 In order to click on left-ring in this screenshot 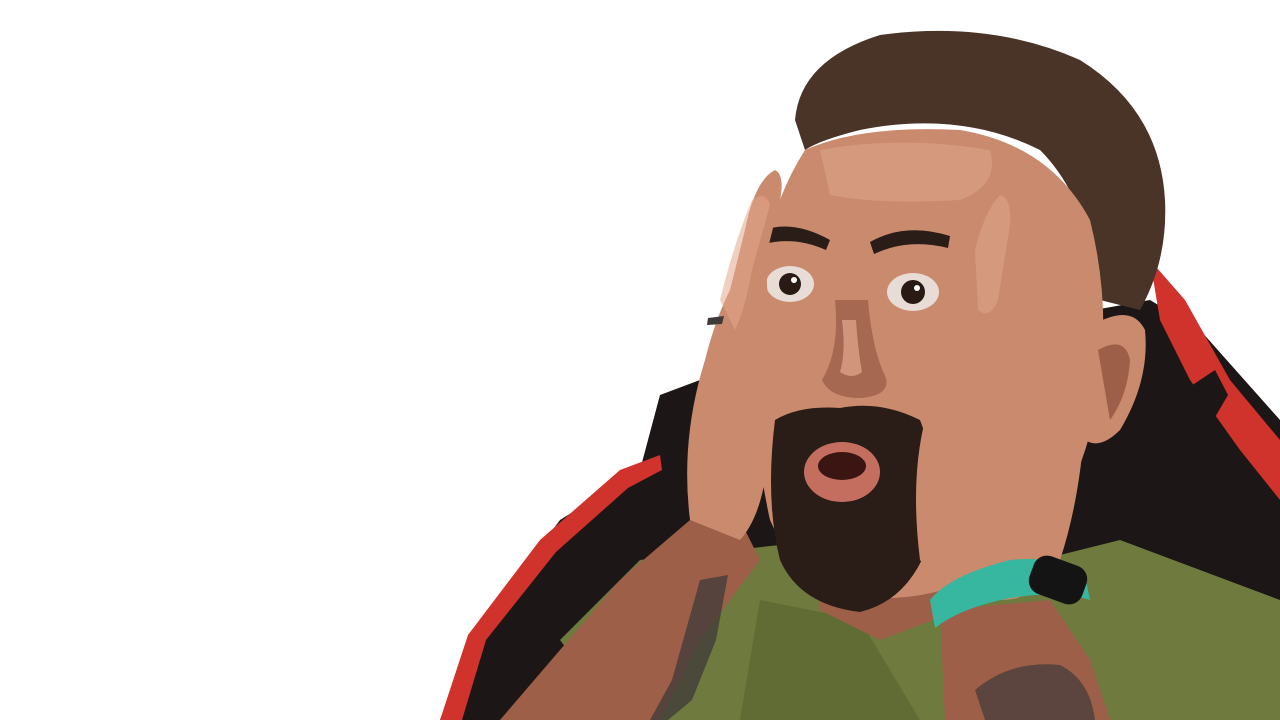, I will do `click(715, 320)`.